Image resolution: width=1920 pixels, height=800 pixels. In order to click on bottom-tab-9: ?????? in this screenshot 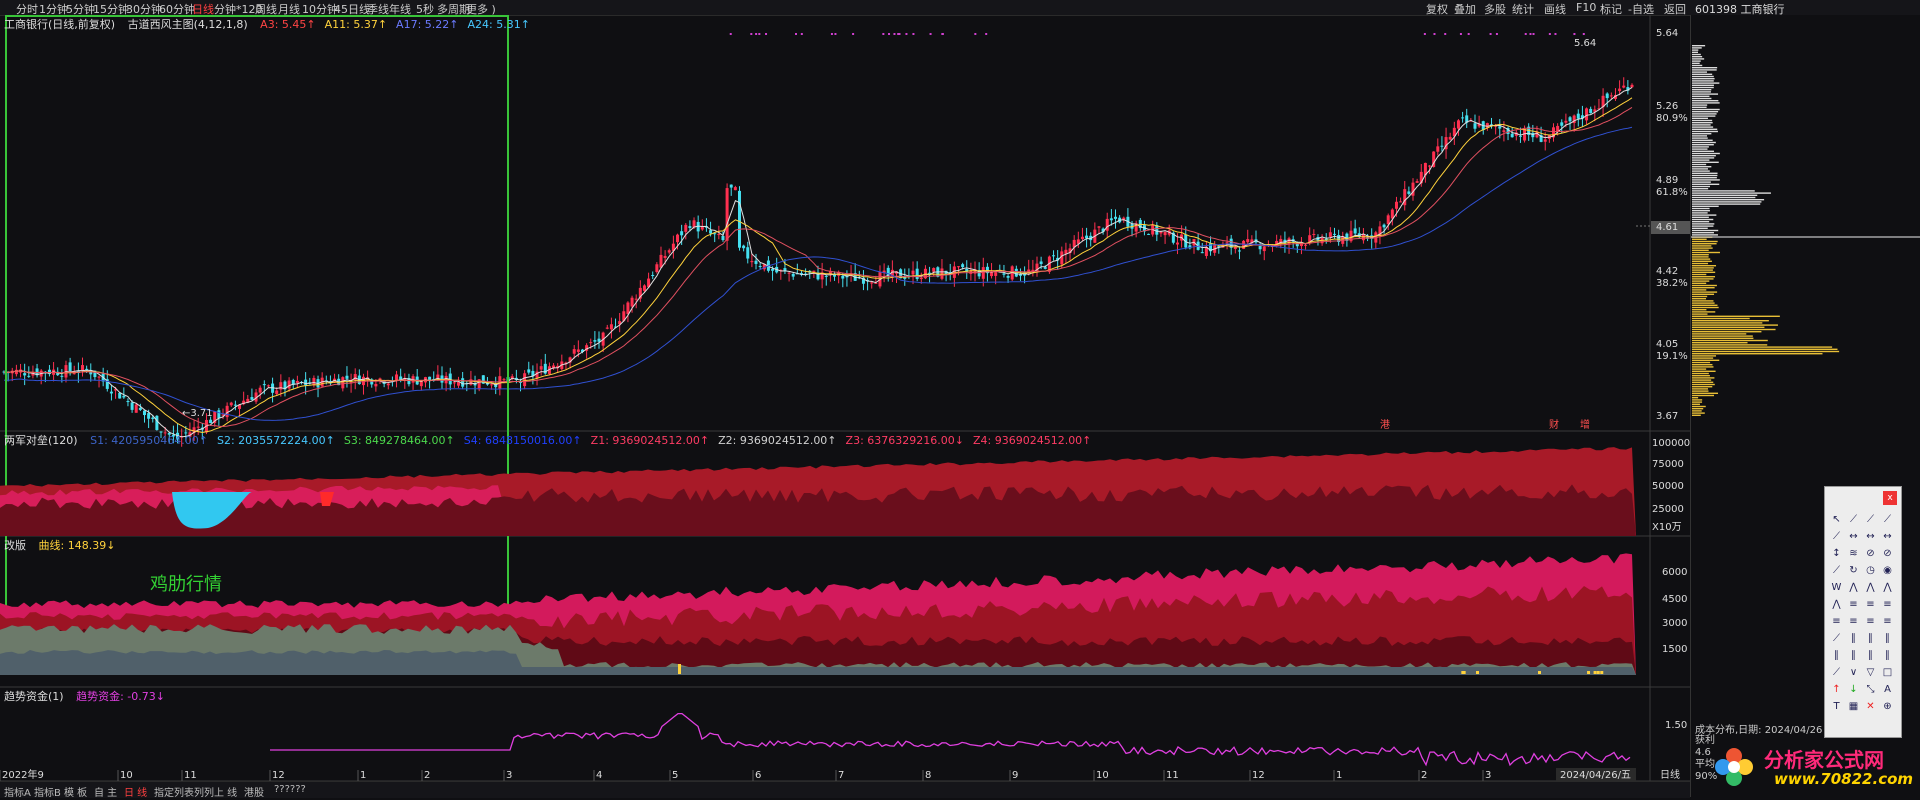, I will do `click(290, 789)`.